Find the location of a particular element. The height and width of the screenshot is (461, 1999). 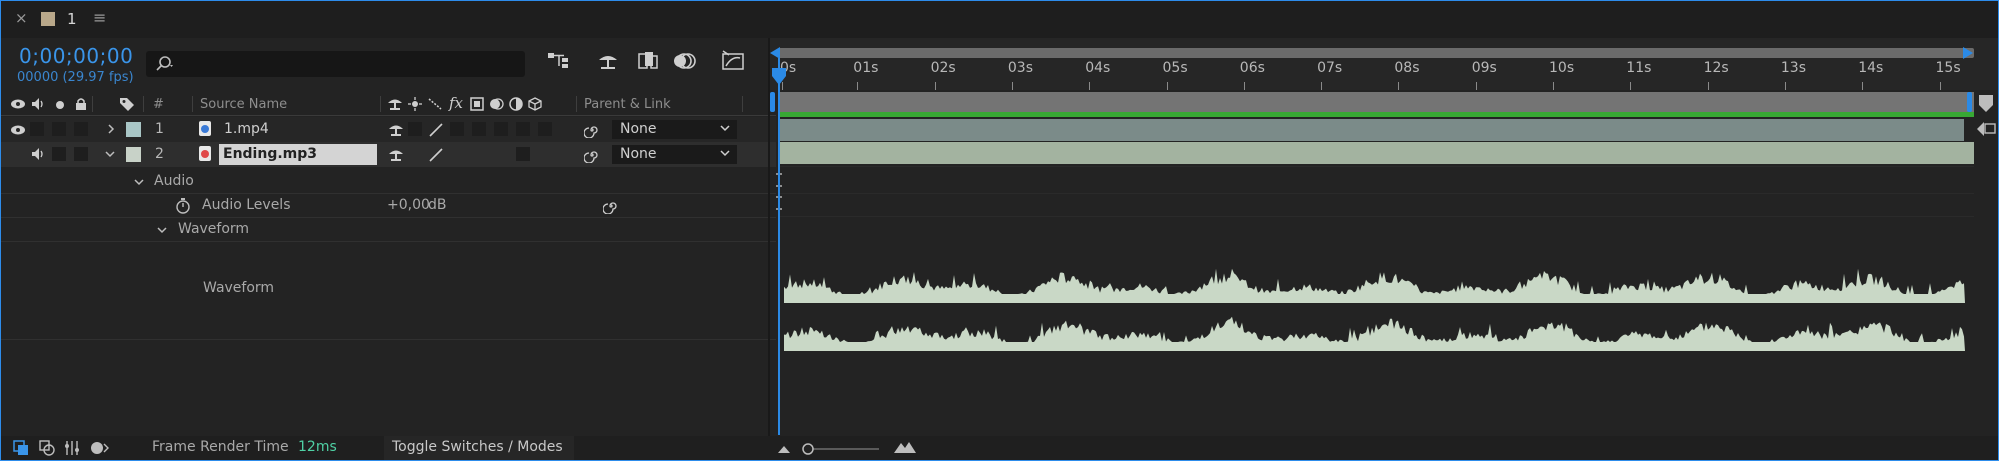

ruler-tick-label: 05s is located at coordinates (1175, 68).